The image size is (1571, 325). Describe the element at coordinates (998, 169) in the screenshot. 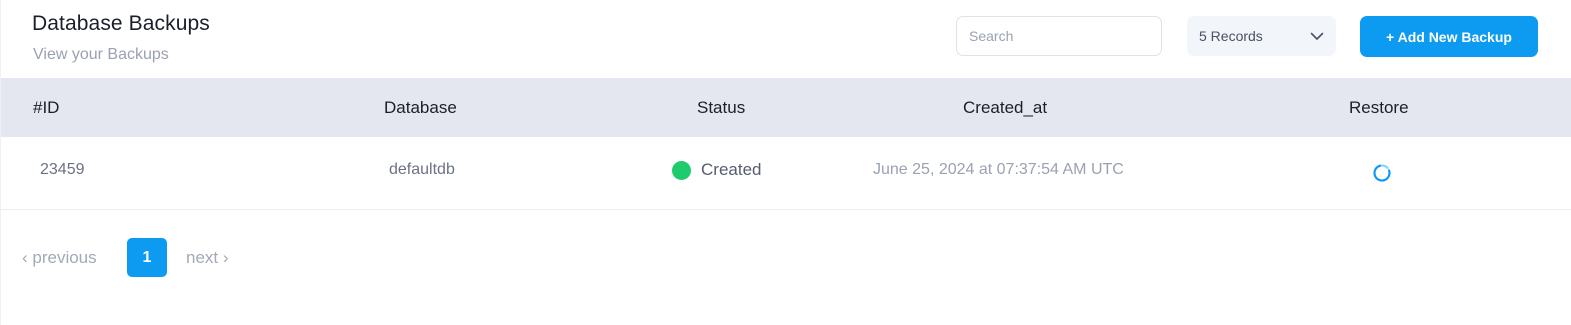

I see `created-at-cell: June 25, 2024 at 07:37:54 AM UTC` at that location.